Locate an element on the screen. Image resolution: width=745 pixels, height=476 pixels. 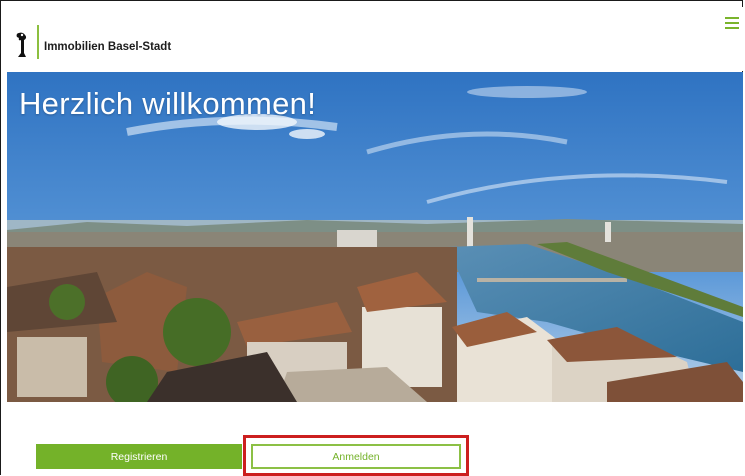
hero-title: Herzlich willkommen! is located at coordinates (168, 103).